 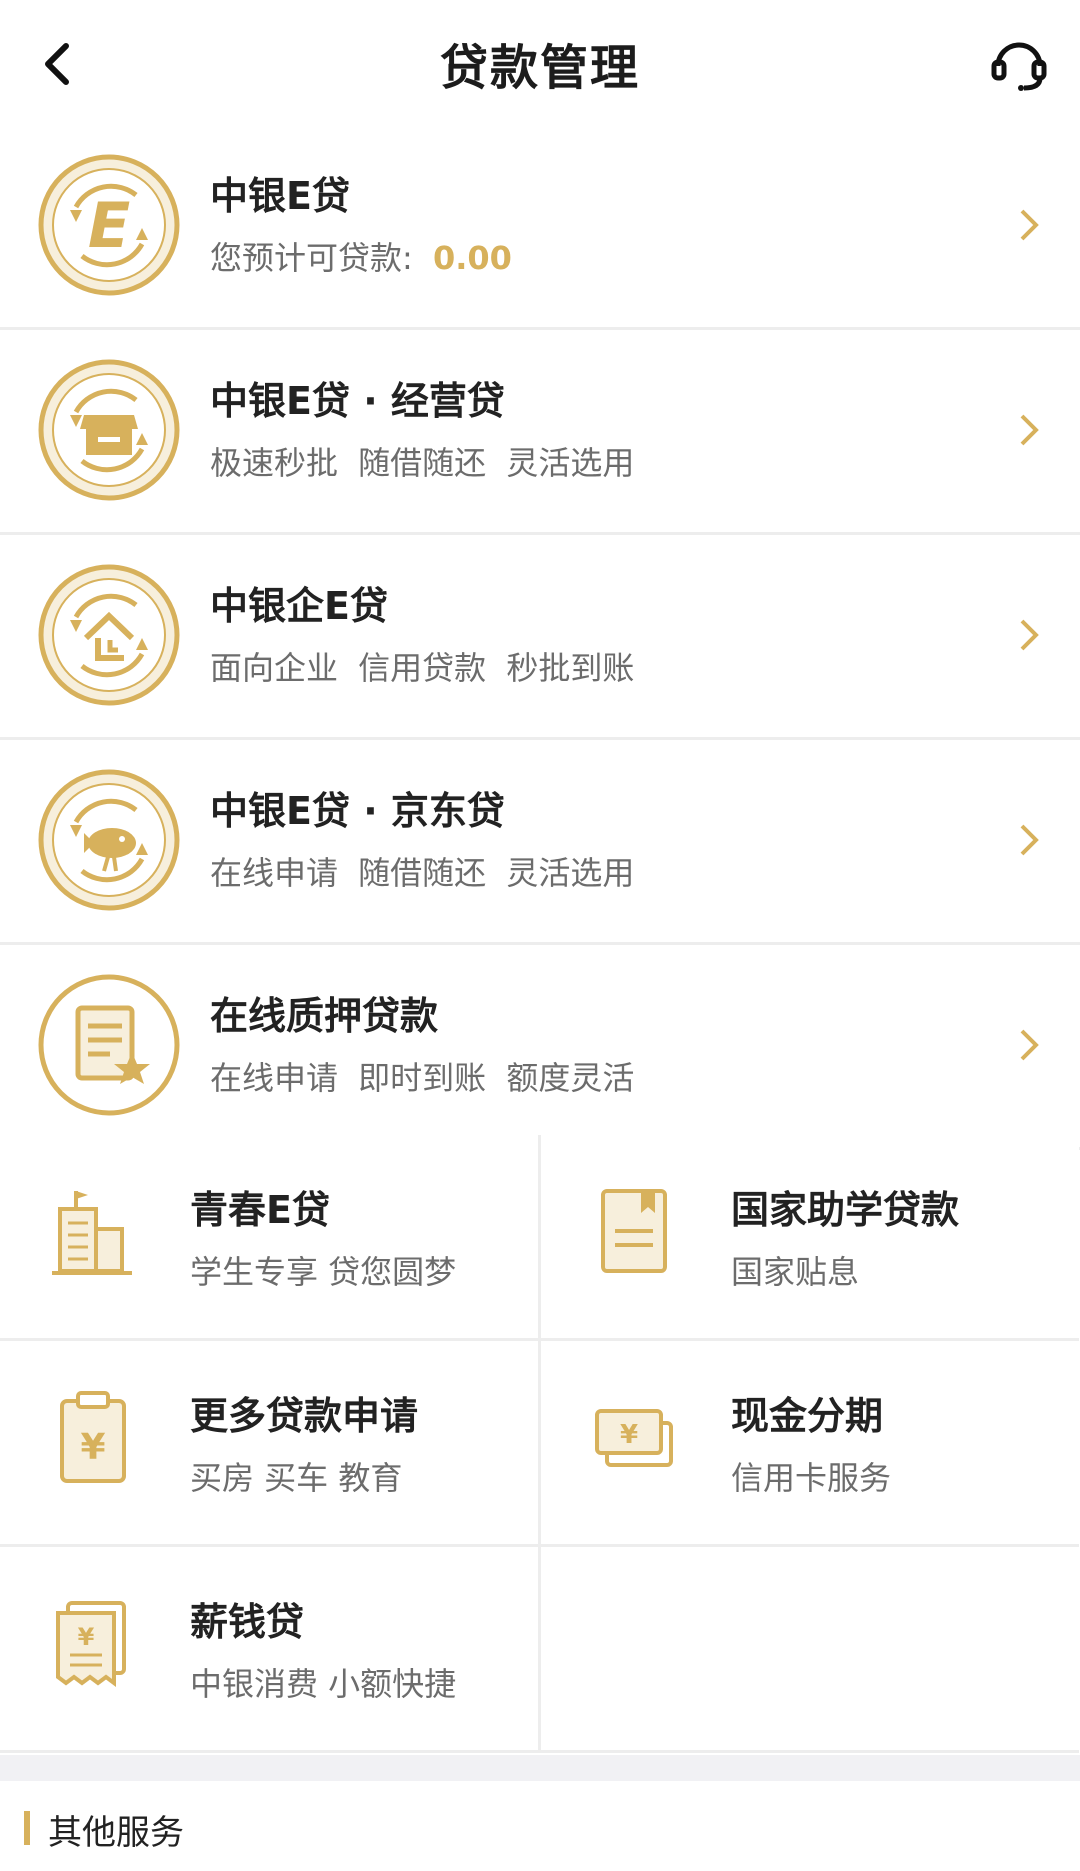 I want to click on book-icon, so click(x=634, y=1231).